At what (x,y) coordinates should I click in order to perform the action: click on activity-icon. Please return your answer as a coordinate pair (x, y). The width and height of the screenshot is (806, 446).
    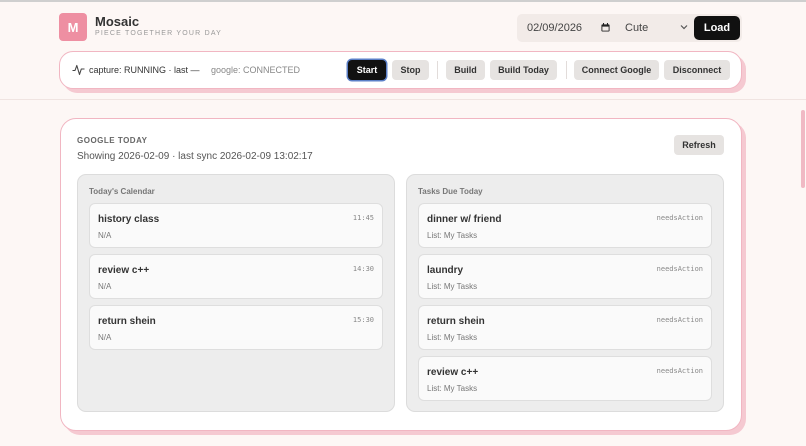
    Looking at the image, I should click on (78, 70).